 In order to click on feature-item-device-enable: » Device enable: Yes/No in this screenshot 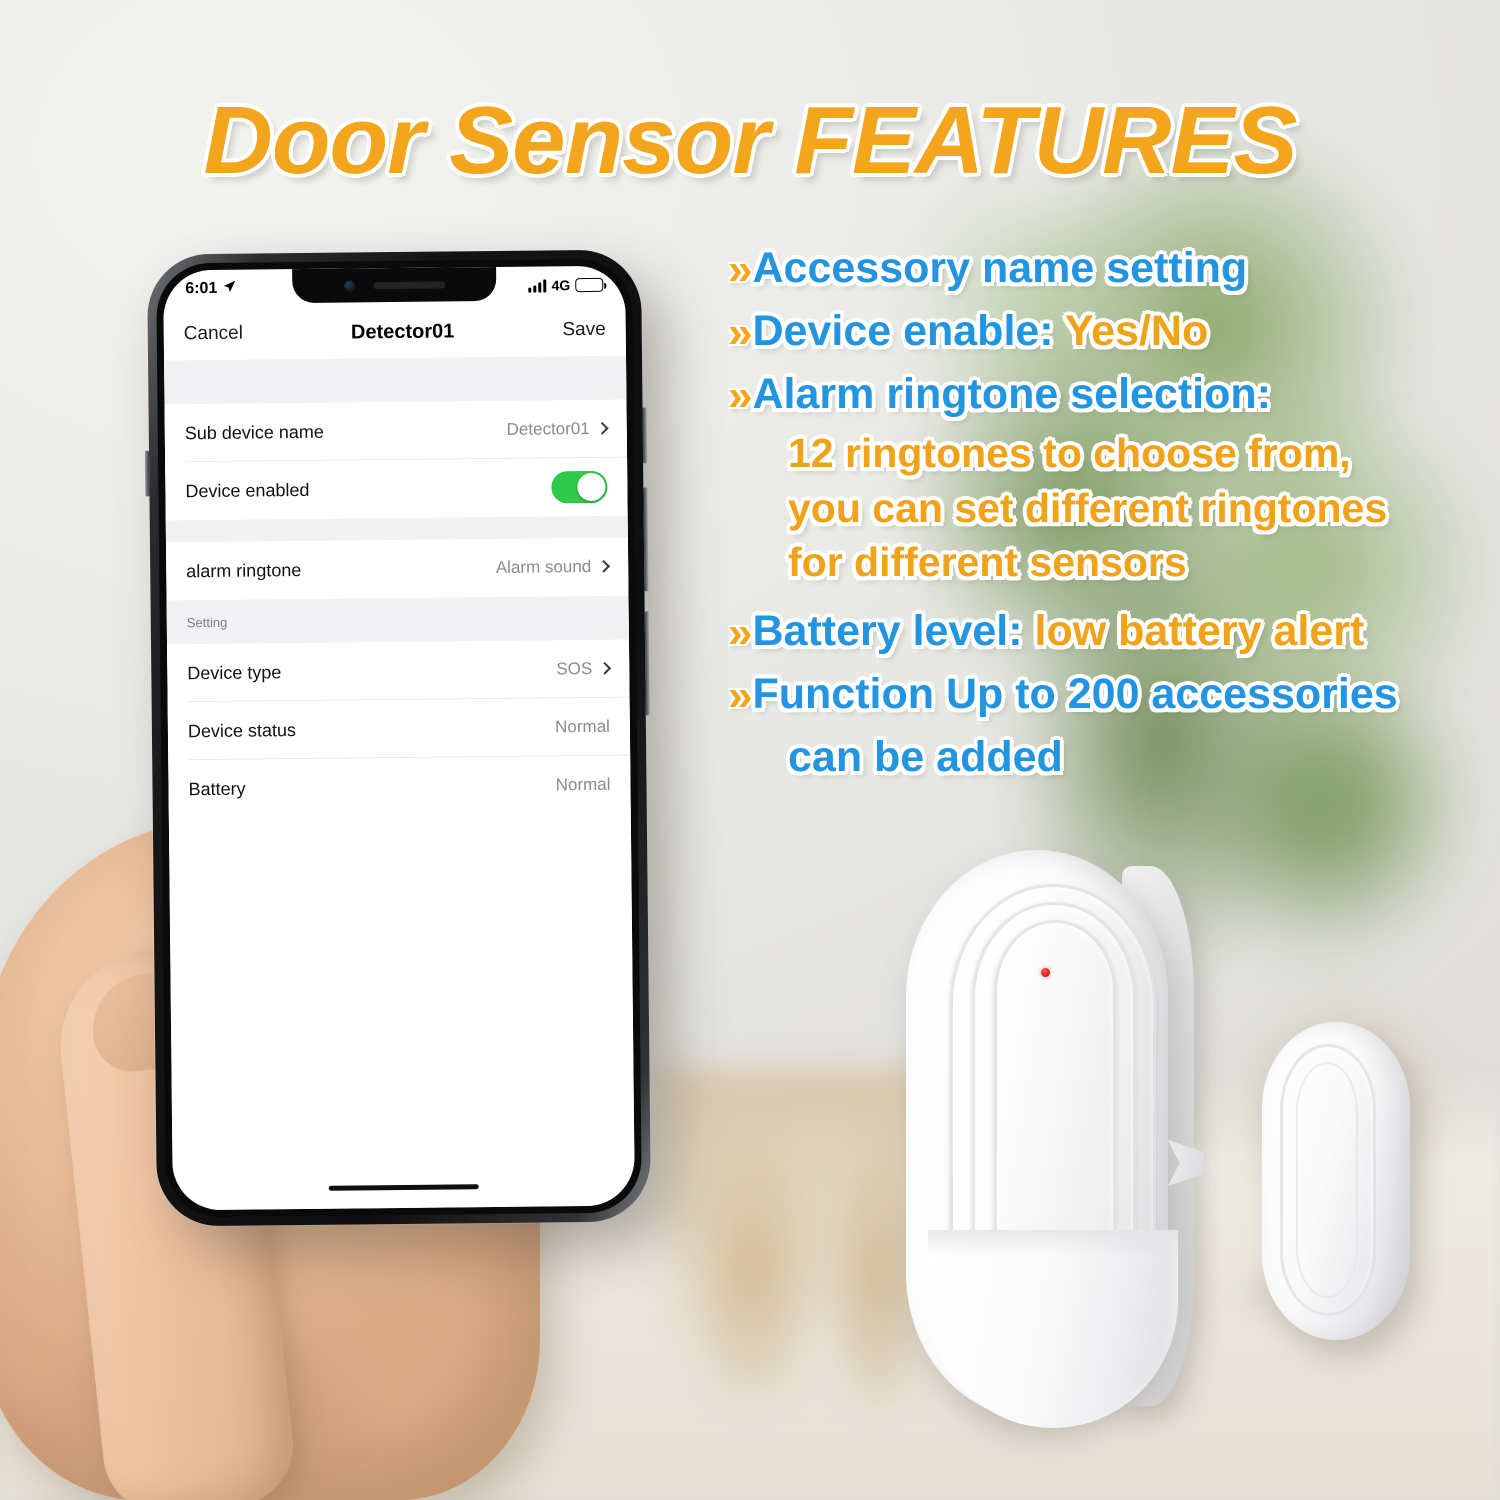, I will do `click(1108, 331)`.